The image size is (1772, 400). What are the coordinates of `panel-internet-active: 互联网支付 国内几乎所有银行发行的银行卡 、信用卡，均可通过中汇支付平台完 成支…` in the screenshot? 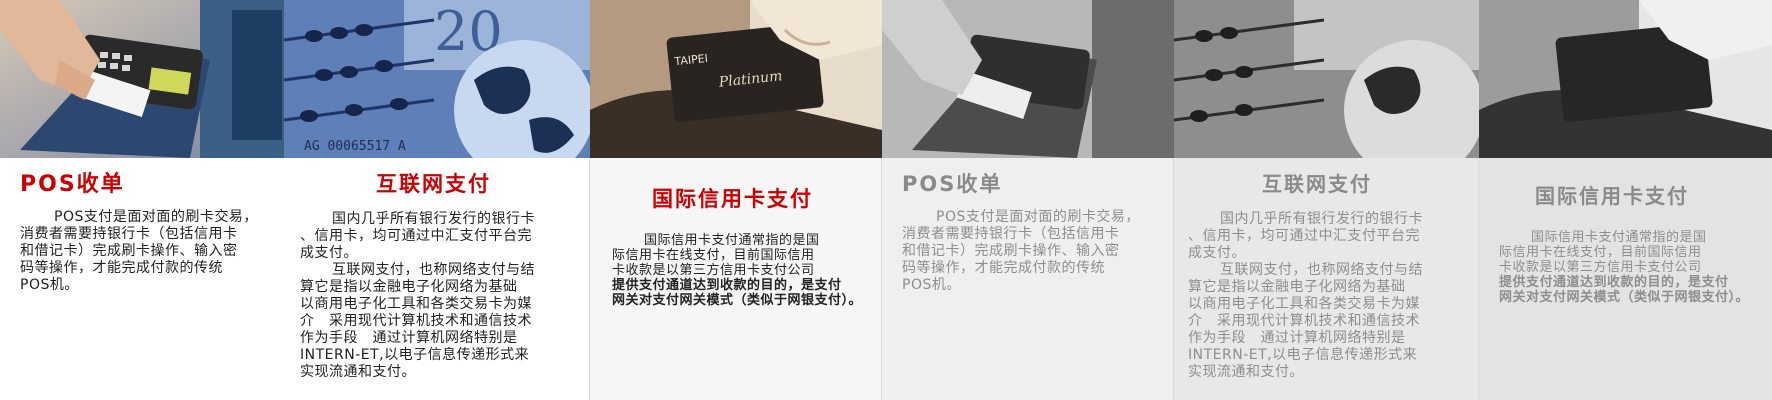 It's located at (437, 279).